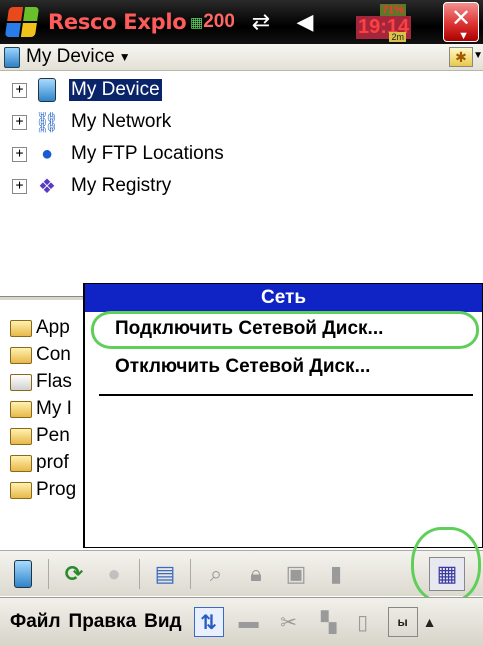 The image size is (483, 646). What do you see at coordinates (52, 462) in the screenshot?
I see `list-item-label: prof` at bounding box center [52, 462].